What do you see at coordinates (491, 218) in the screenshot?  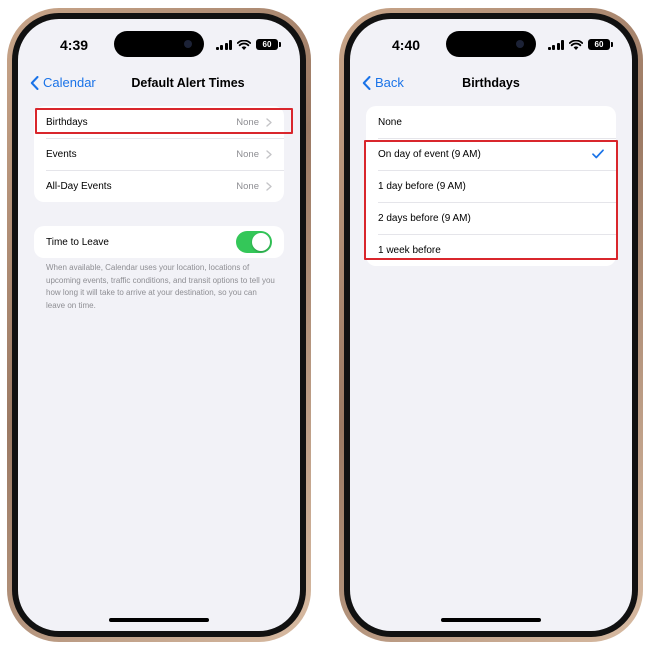 I see `option-2-days-before: 2 days before (9 AM)` at bounding box center [491, 218].